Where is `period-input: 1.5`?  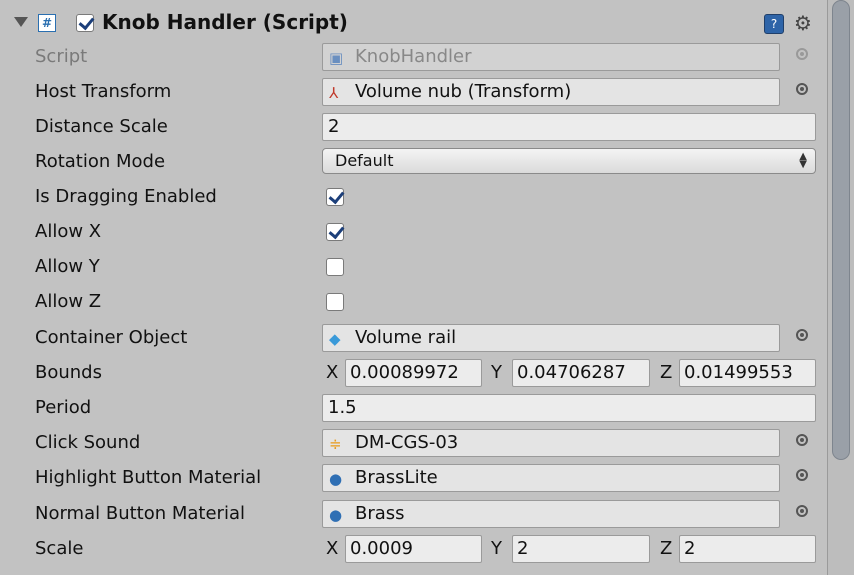
period-input: 1.5 is located at coordinates (569, 408).